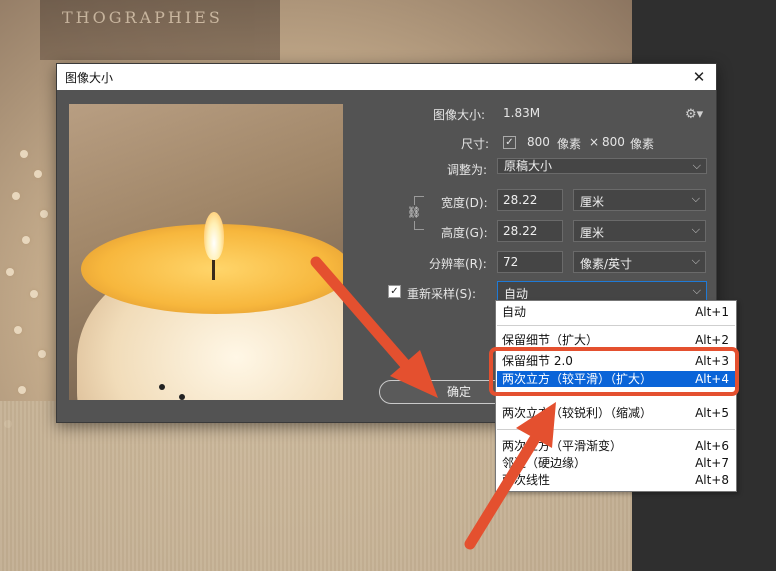 This screenshot has height=571, width=776. Describe the element at coordinates (458, 264) in the screenshot. I see `resolution-label: 分辨率(R):` at that location.